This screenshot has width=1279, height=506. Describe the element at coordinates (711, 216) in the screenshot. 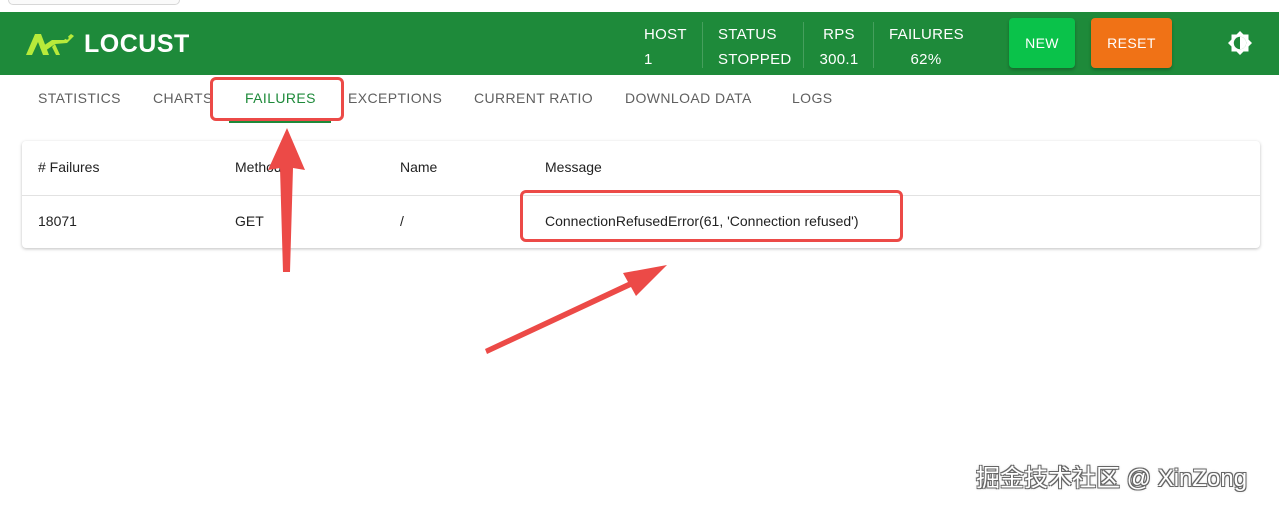

I see `message-highlight-box` at that location.